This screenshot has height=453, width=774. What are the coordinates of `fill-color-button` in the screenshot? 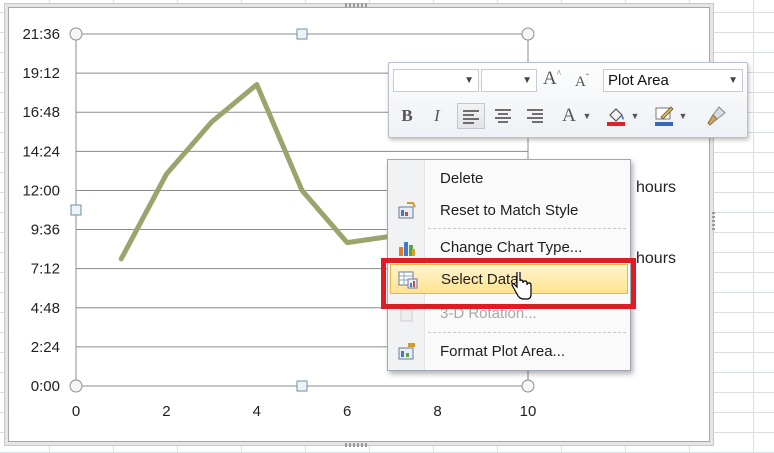 It's located at (616, 116).